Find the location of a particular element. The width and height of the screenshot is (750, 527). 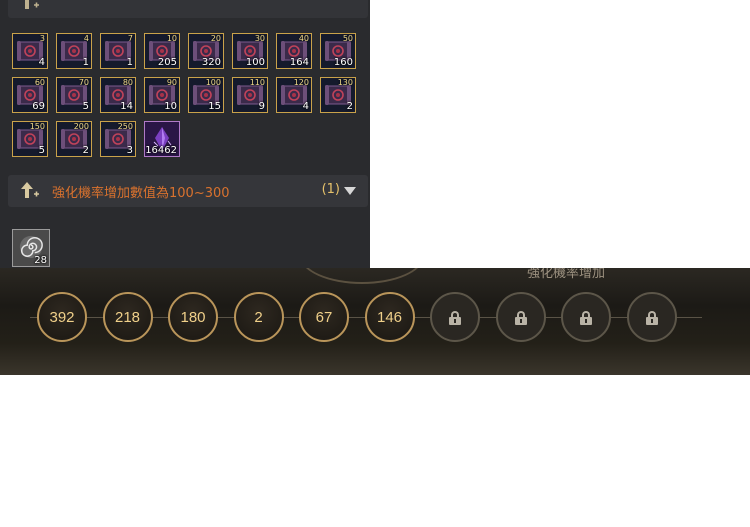

item-slot: 110 9 is located at coordinates (250, 95).